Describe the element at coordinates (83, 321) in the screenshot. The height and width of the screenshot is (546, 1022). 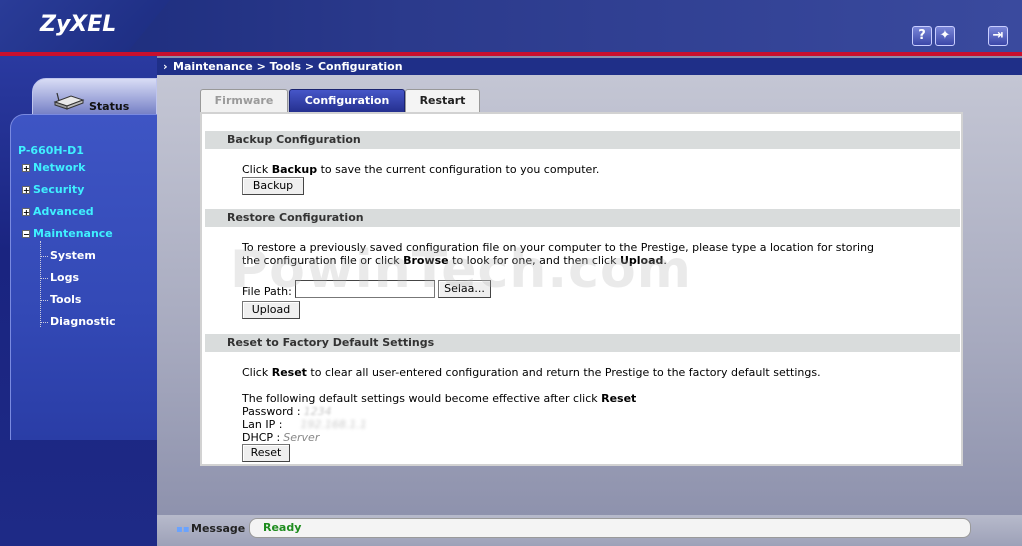
I see `sidebar-subitem-diagnostic: Diagnostic` at that location.